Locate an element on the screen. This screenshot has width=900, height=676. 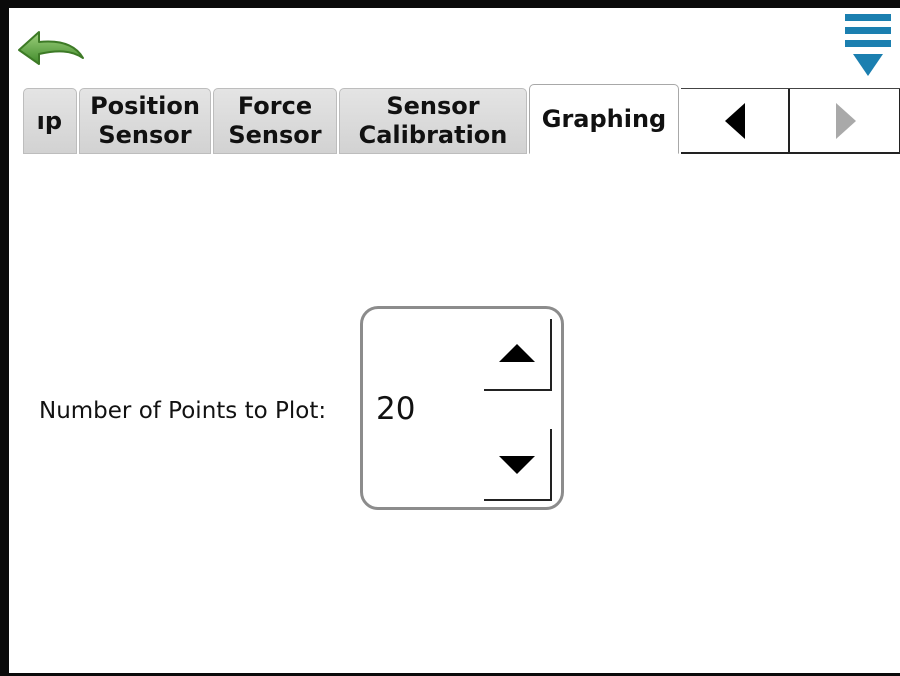
tab-label: Force Sensor is located at coordinates (275, 120).